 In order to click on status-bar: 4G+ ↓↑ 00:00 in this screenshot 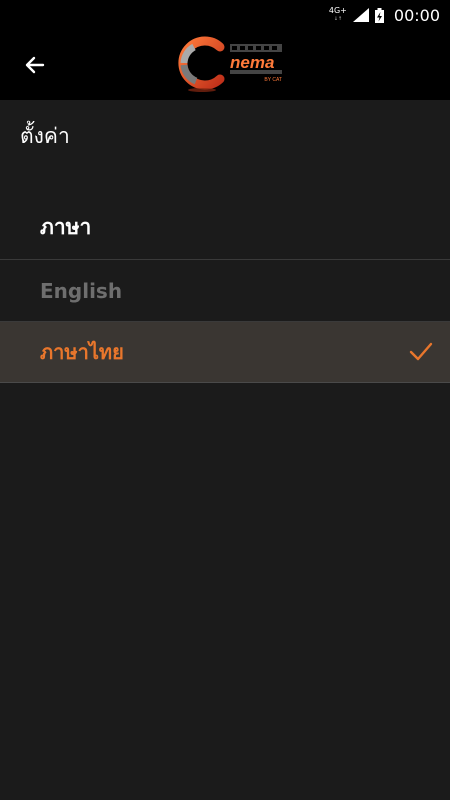, I will do `click(225, 15)`.